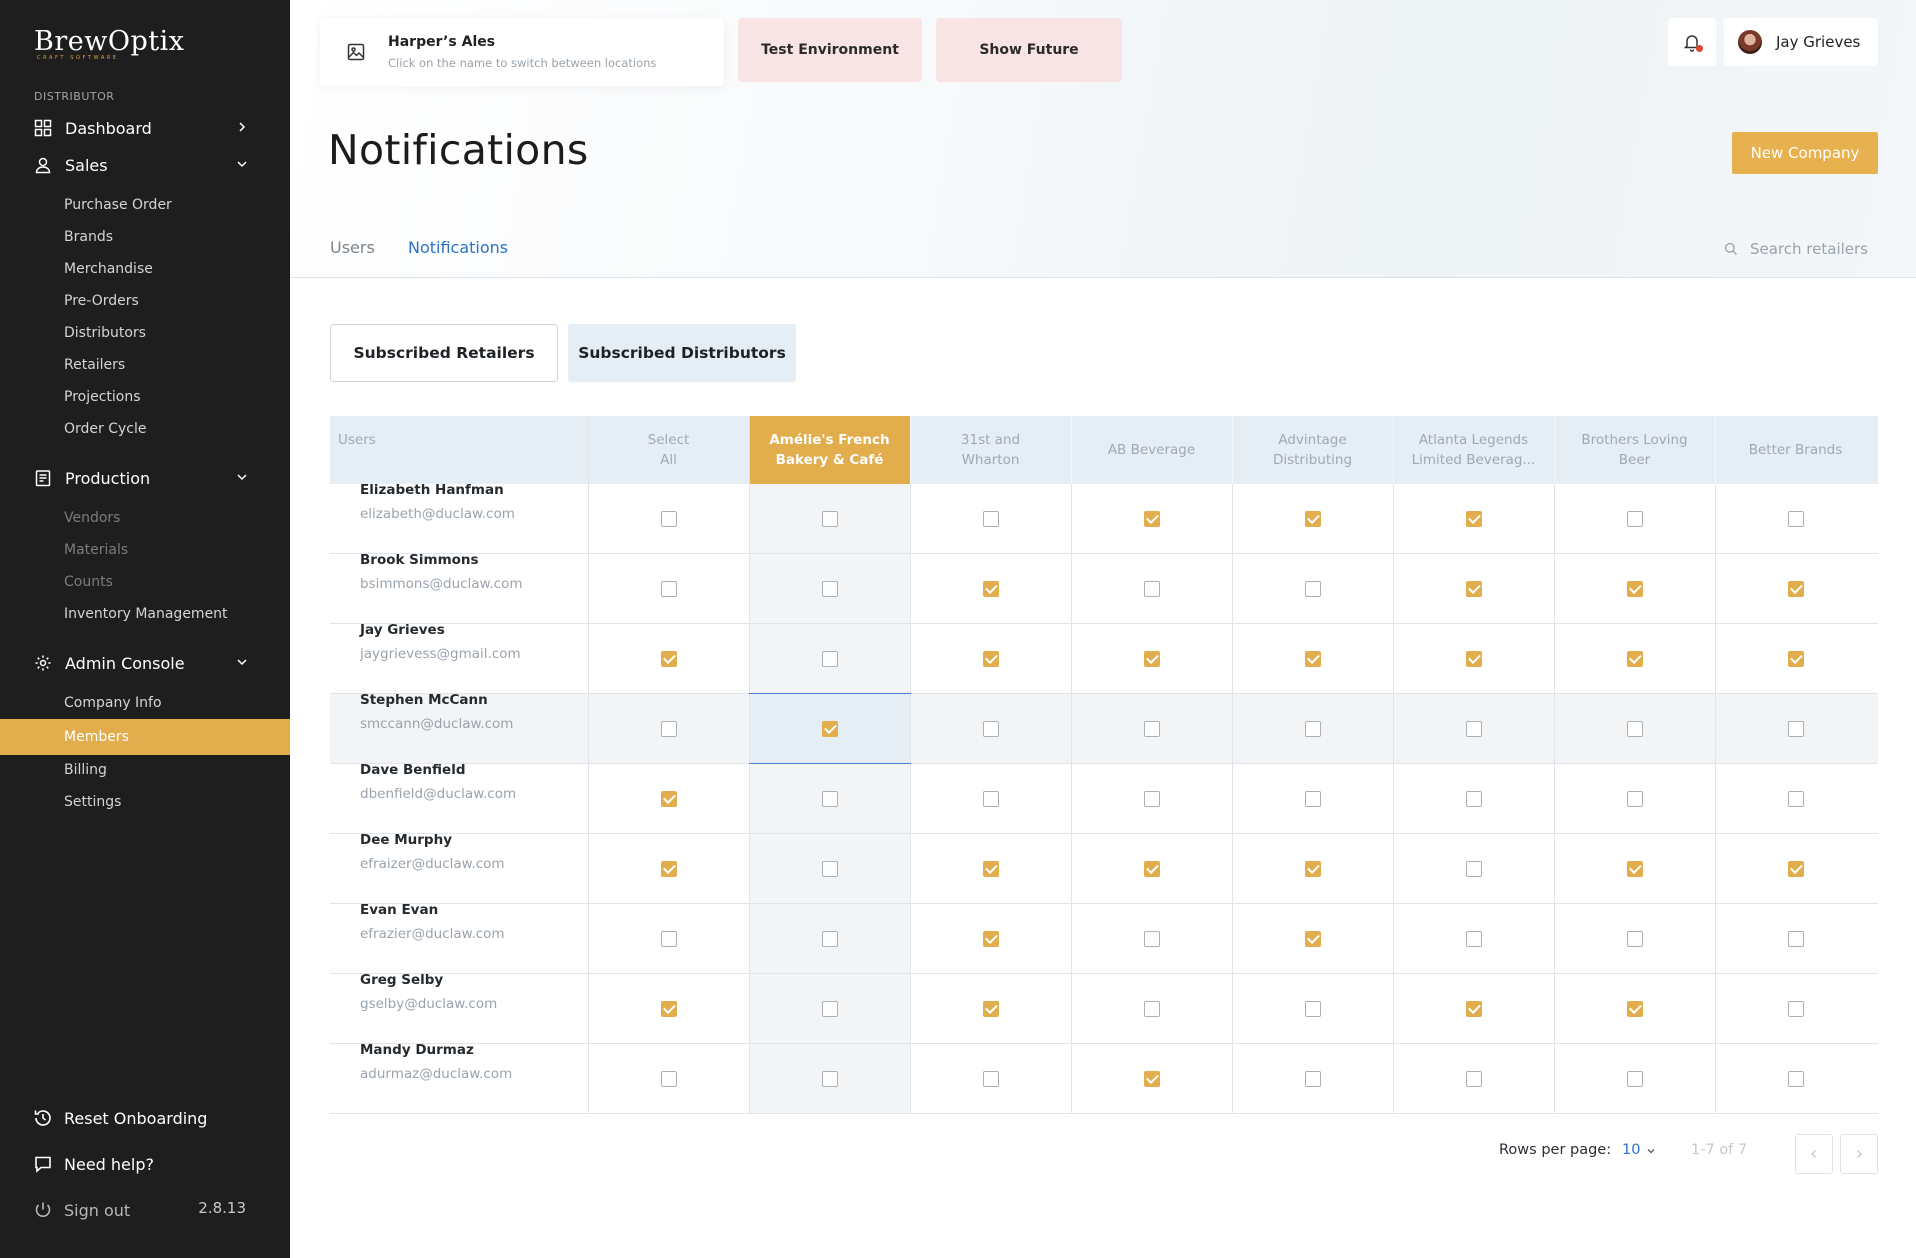  What do you see at coordinates (145, 663) in the screenshot?
I see `sidebar-item-admin-console: Admin Console` at bounding box center [145, 663].